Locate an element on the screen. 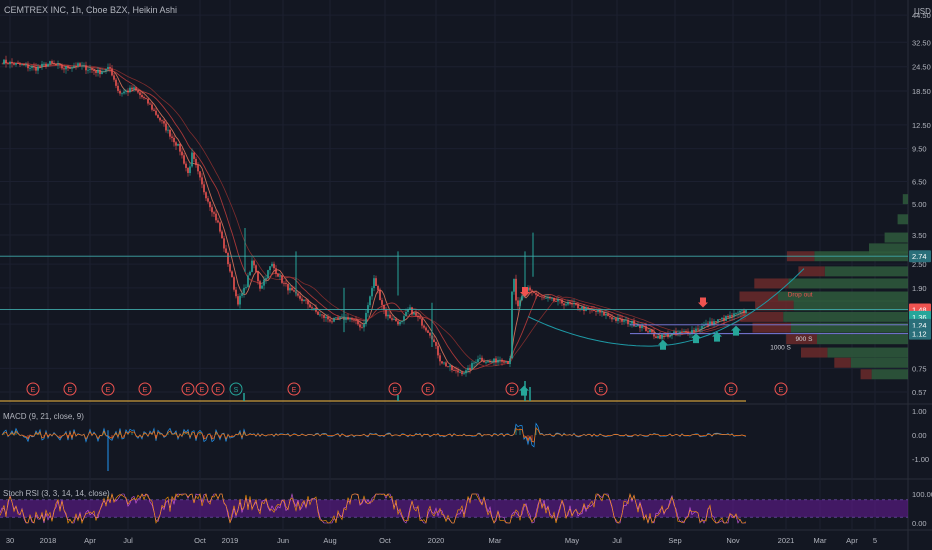  x-tick-label: 2018 is located at coordinates (48, 540).